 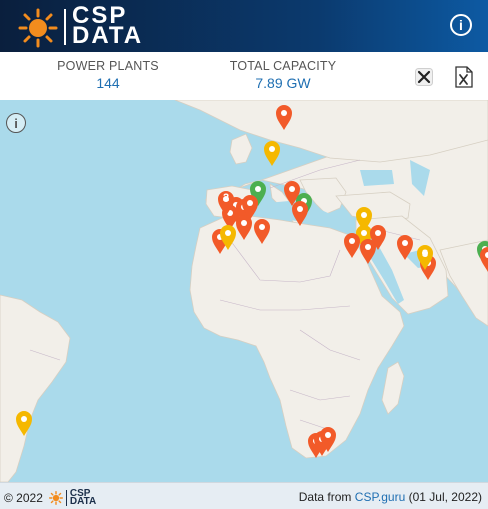 What do you see at coordinates (83, 501) in the screenshot?
I see `footer-logo-bottom: DATA` at bounding box center [83, 501].